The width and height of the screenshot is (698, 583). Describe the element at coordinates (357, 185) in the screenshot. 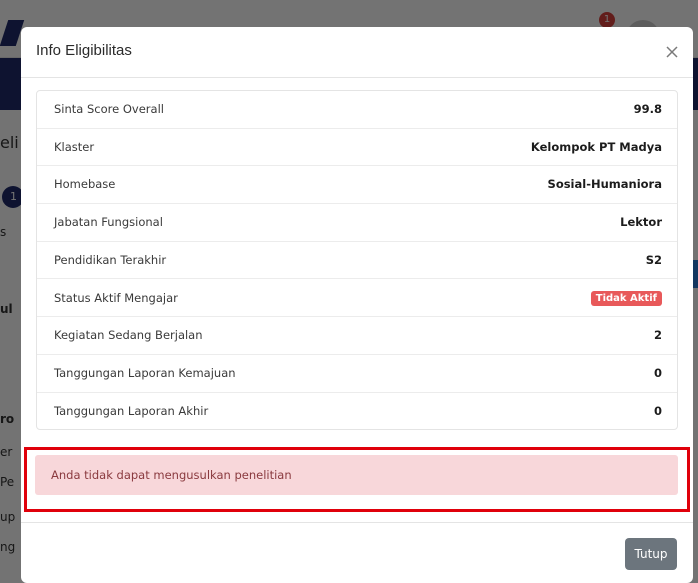

I see `list-item: Homebase Sosial-Humaniora` at that location.